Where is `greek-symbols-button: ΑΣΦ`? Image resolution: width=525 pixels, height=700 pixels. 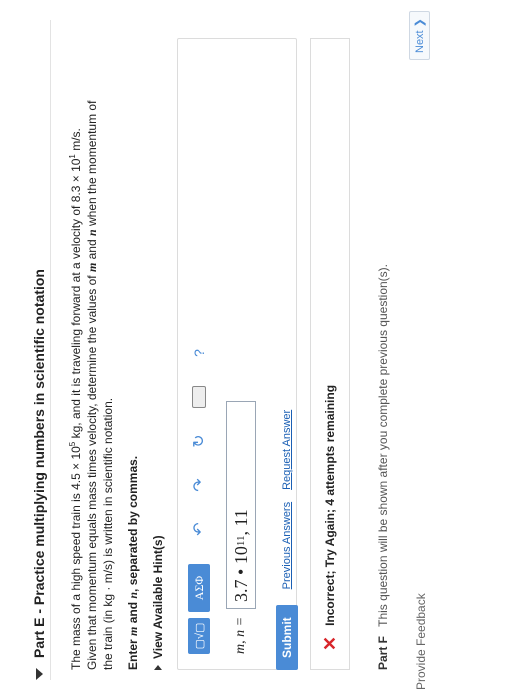 greek-symbols-button: ΑΣΦ is located at coordinates (199, 588).